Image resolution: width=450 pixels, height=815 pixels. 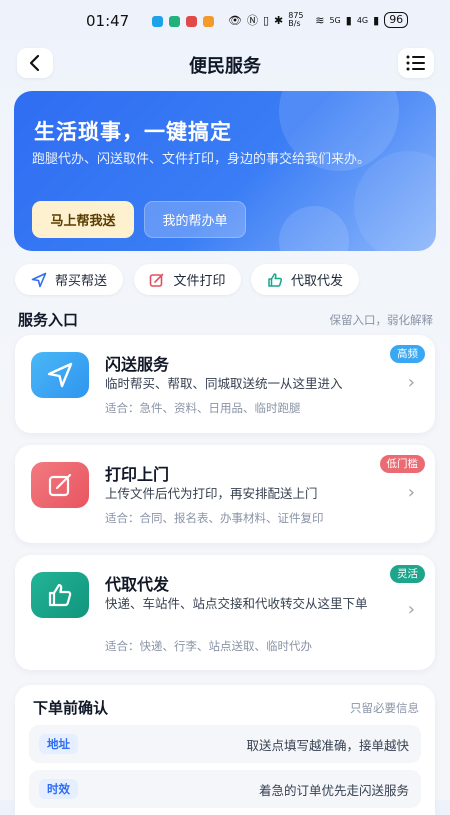 What do you see at coordinates (195, 219) in the screenshot?
I see `my-orders-button: 我的帮办单` at bounding box center [195, 219].